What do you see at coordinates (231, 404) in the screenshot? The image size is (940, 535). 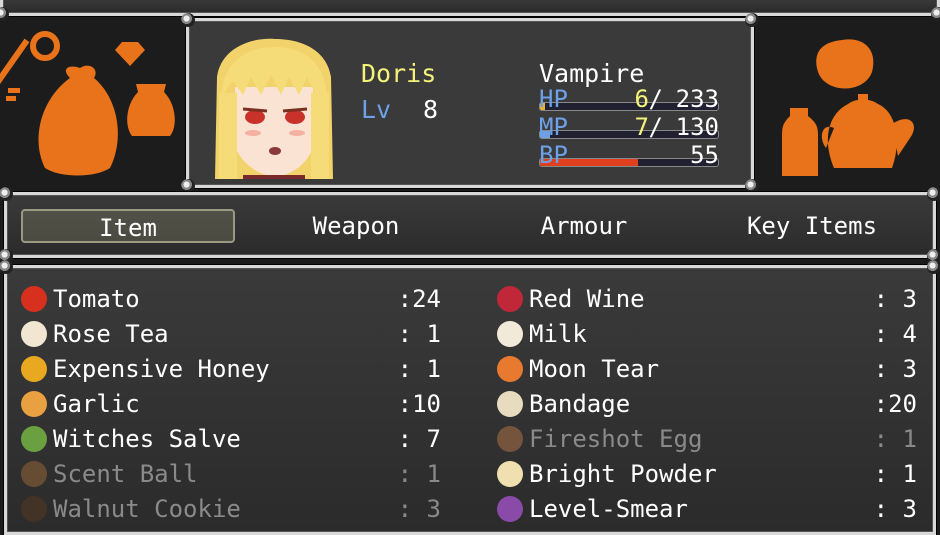 I see `item-row: Garlic :10` at bounding box center [231, 404].